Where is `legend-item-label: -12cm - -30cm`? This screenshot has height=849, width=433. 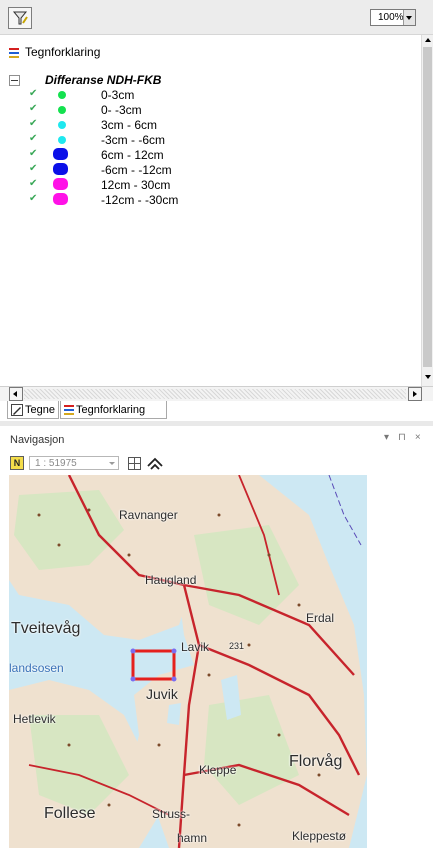 legend-item-label: -12cm - -30cm is located at coordinates (140, 200).